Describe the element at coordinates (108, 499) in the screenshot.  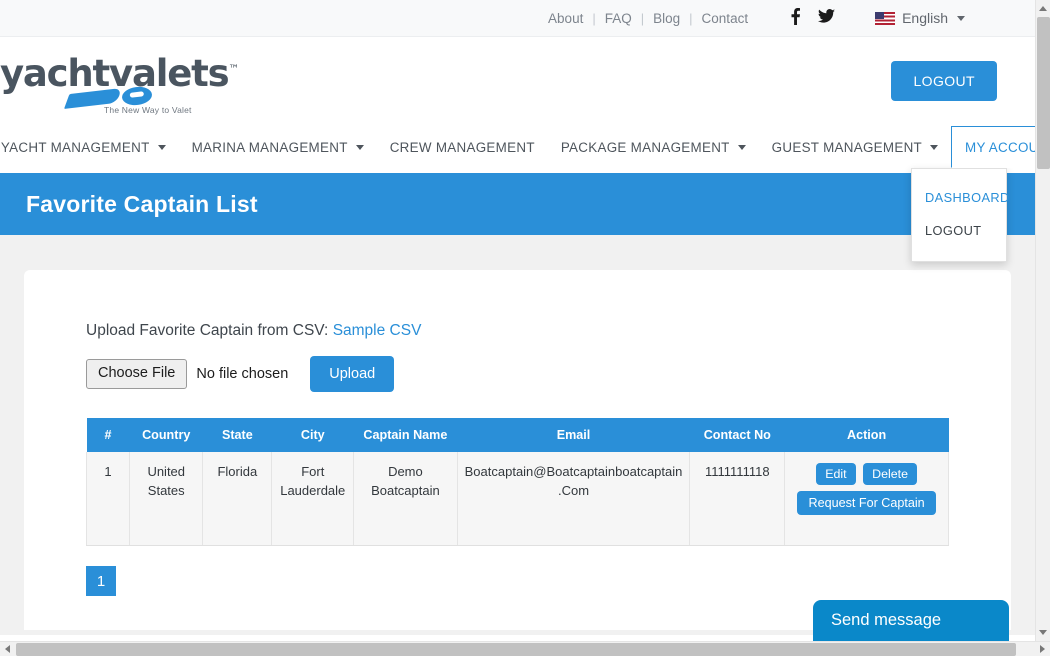
I see `cell-index: 1` at that location.